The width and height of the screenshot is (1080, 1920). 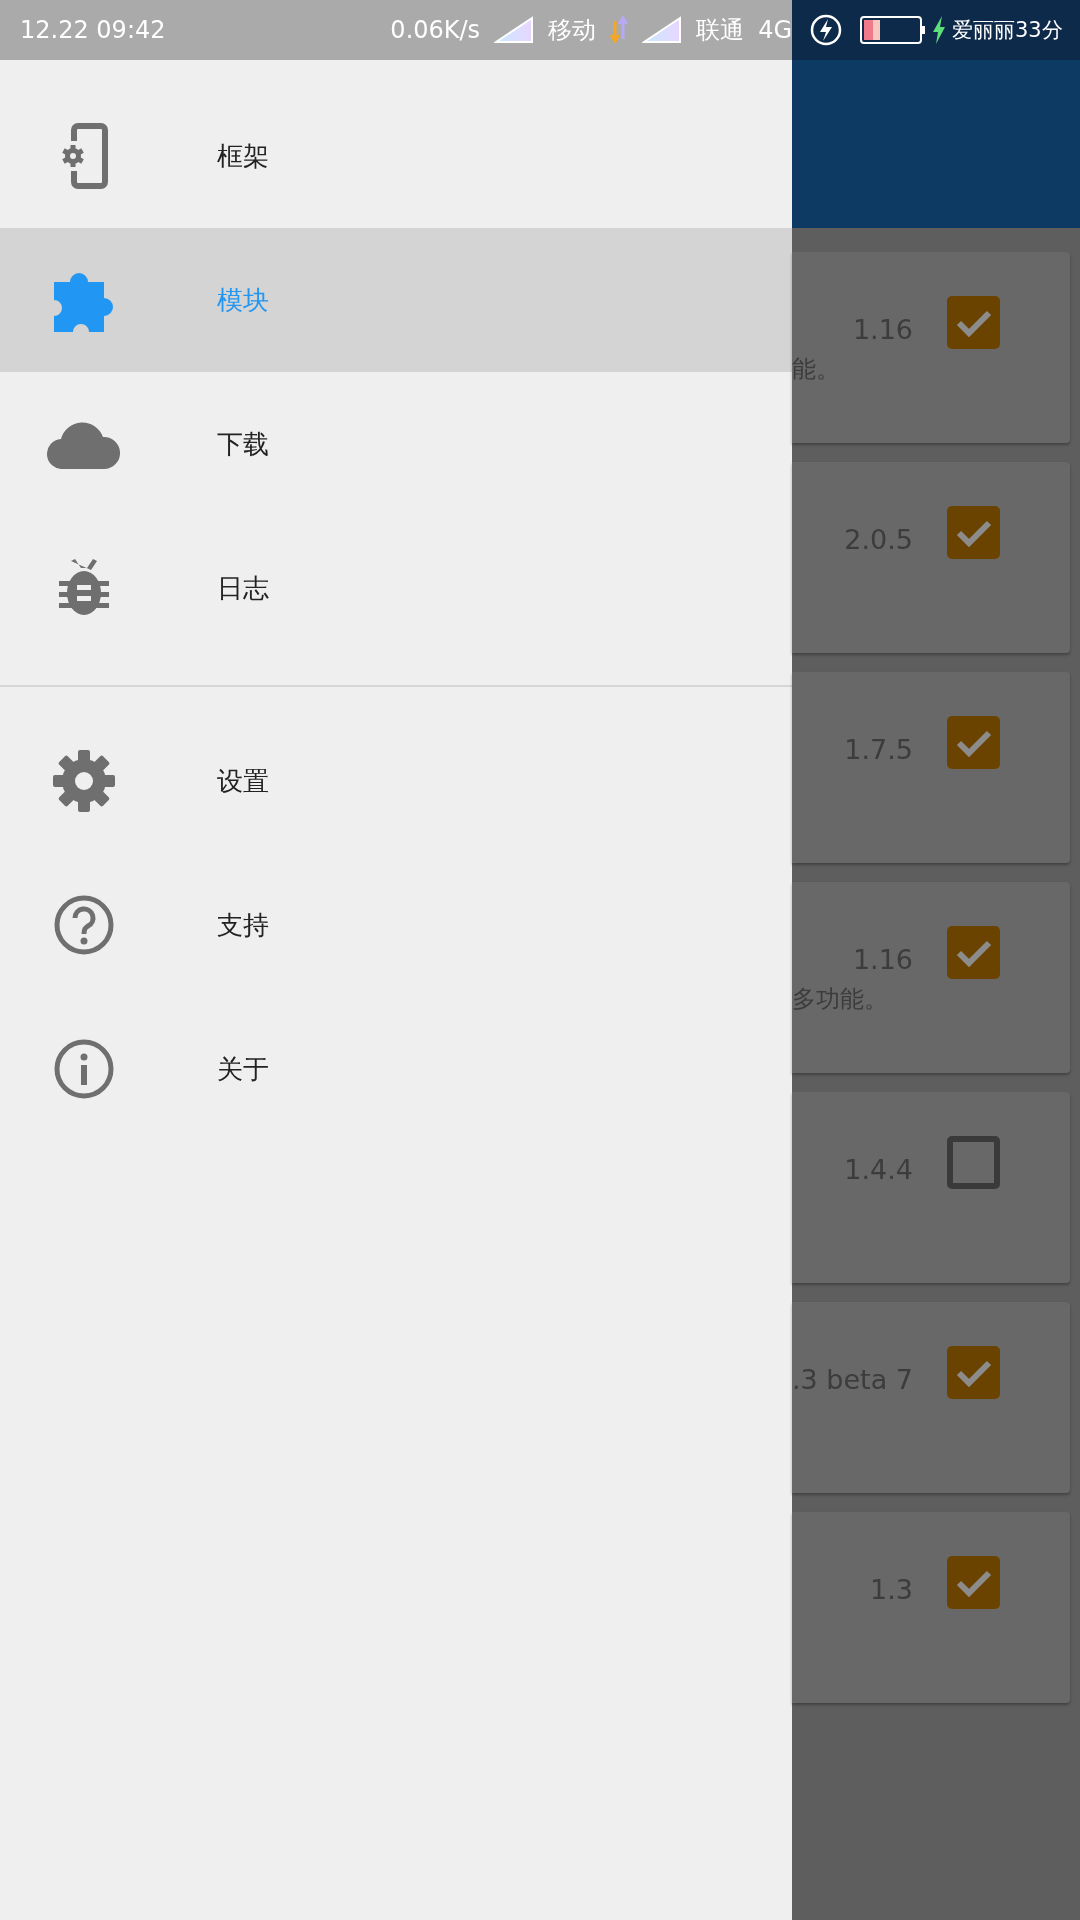 I want to click on drawer-item: 下载, so click(x=396, y=444).